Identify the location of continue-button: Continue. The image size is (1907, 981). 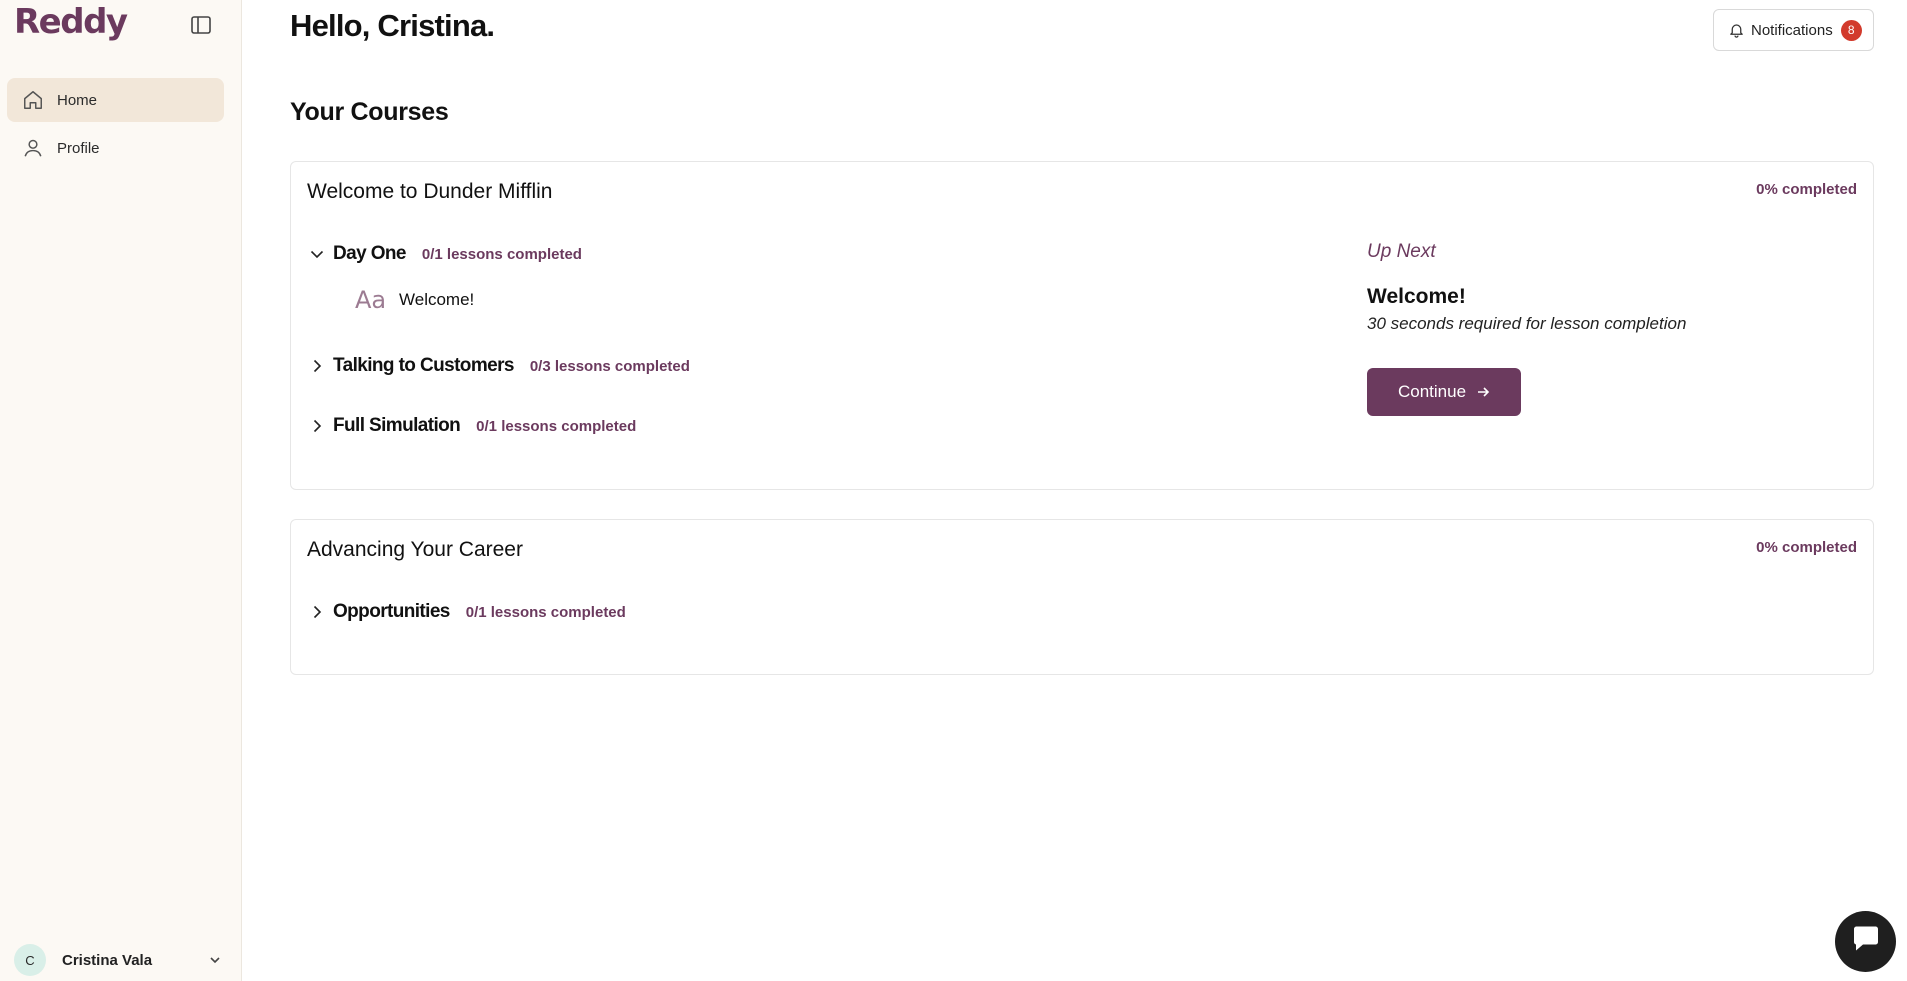
(1444, 392).